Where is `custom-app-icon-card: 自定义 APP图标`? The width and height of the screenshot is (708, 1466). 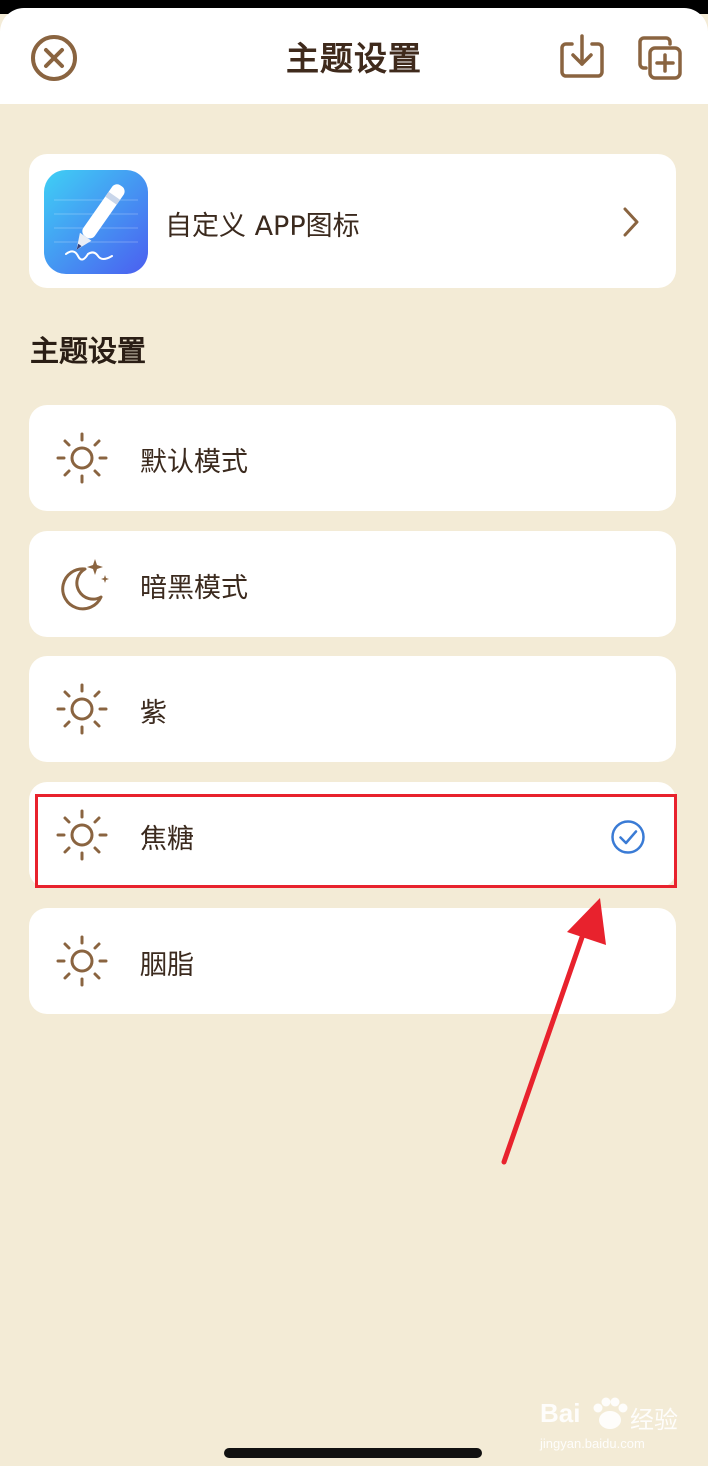
custom-app-icon-card: 自定义 APP图标 is located at coordinates (352, 221).